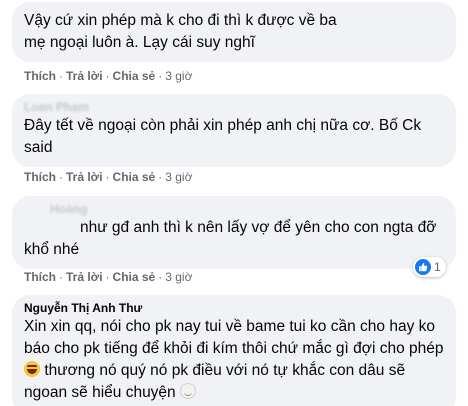  Describe the element at coordinates (32, 369) in the screenshot. I see `laughing-emoji-icon` at that location.